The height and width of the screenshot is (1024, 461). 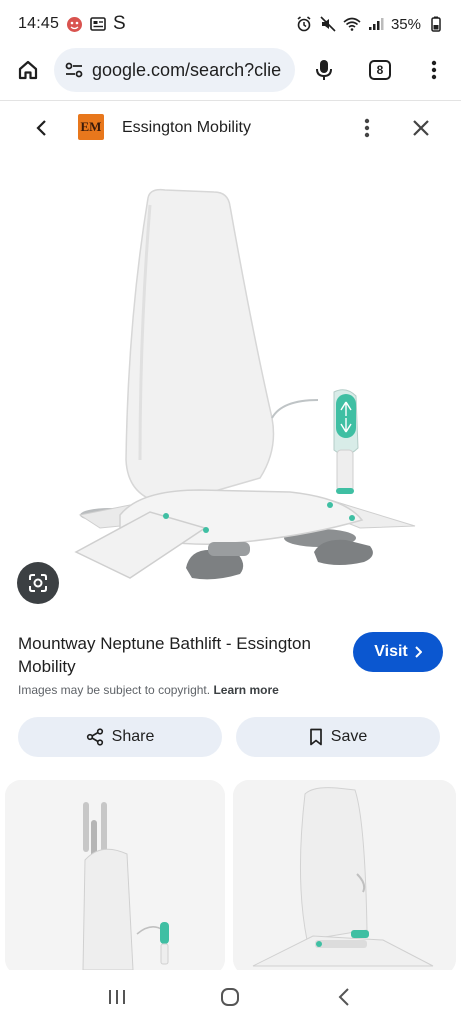 I want to click on tab-switcher-button: 8, so click(x=380, y=70).